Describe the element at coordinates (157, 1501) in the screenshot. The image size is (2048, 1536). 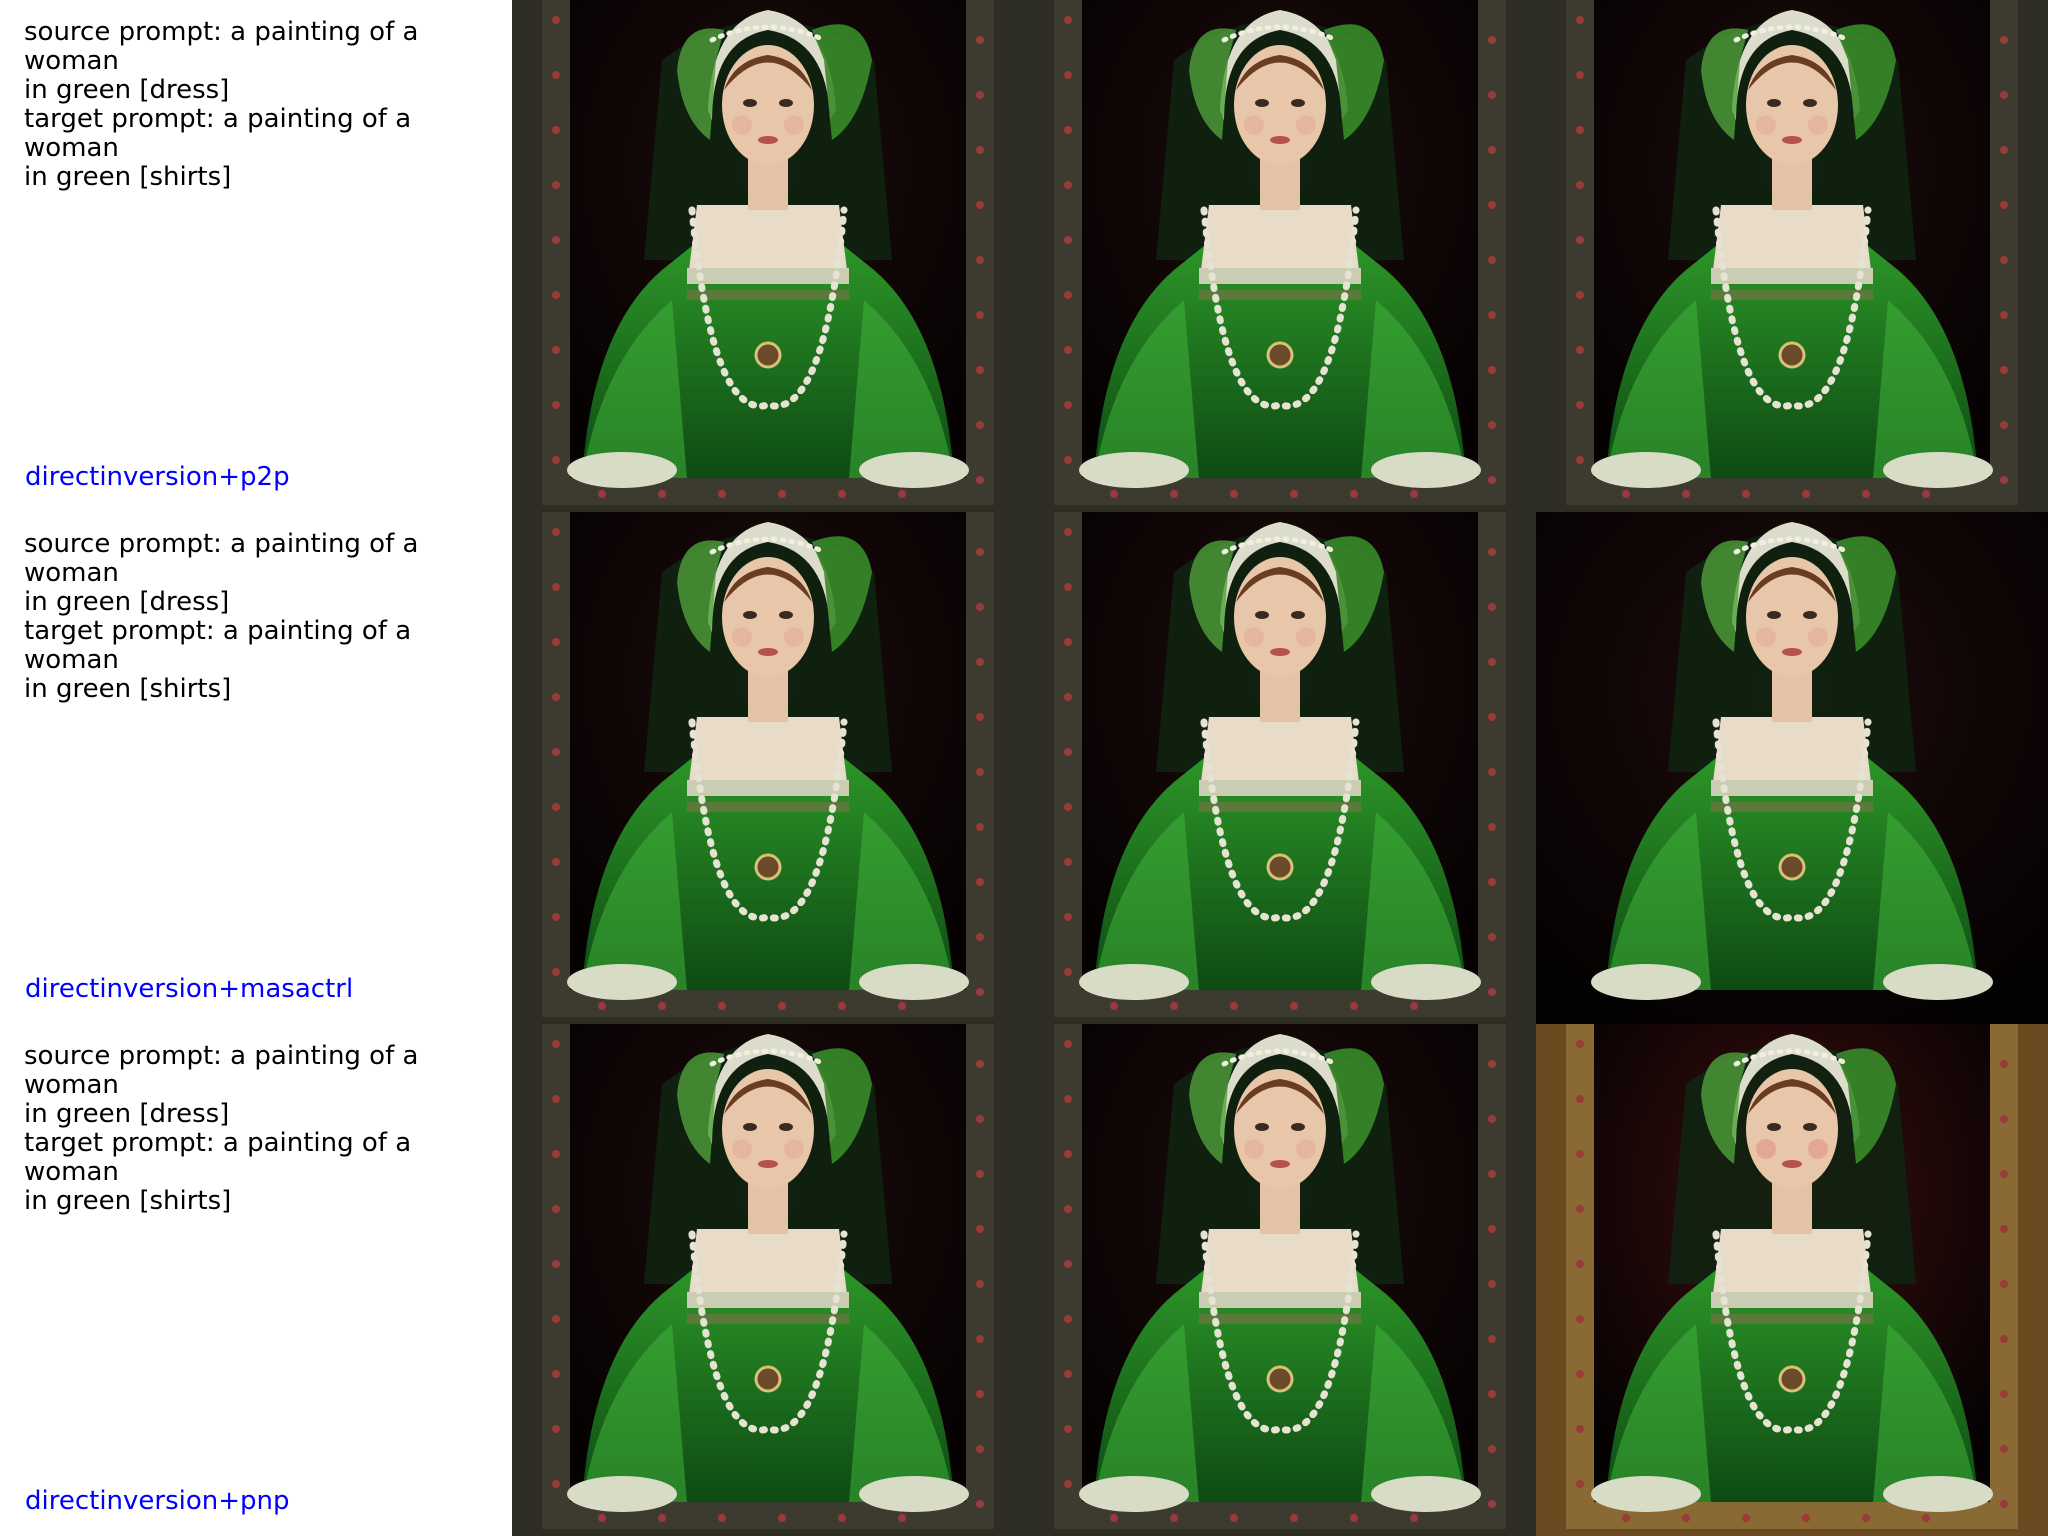
I see `method-label: directinversion+pnp` at that location.